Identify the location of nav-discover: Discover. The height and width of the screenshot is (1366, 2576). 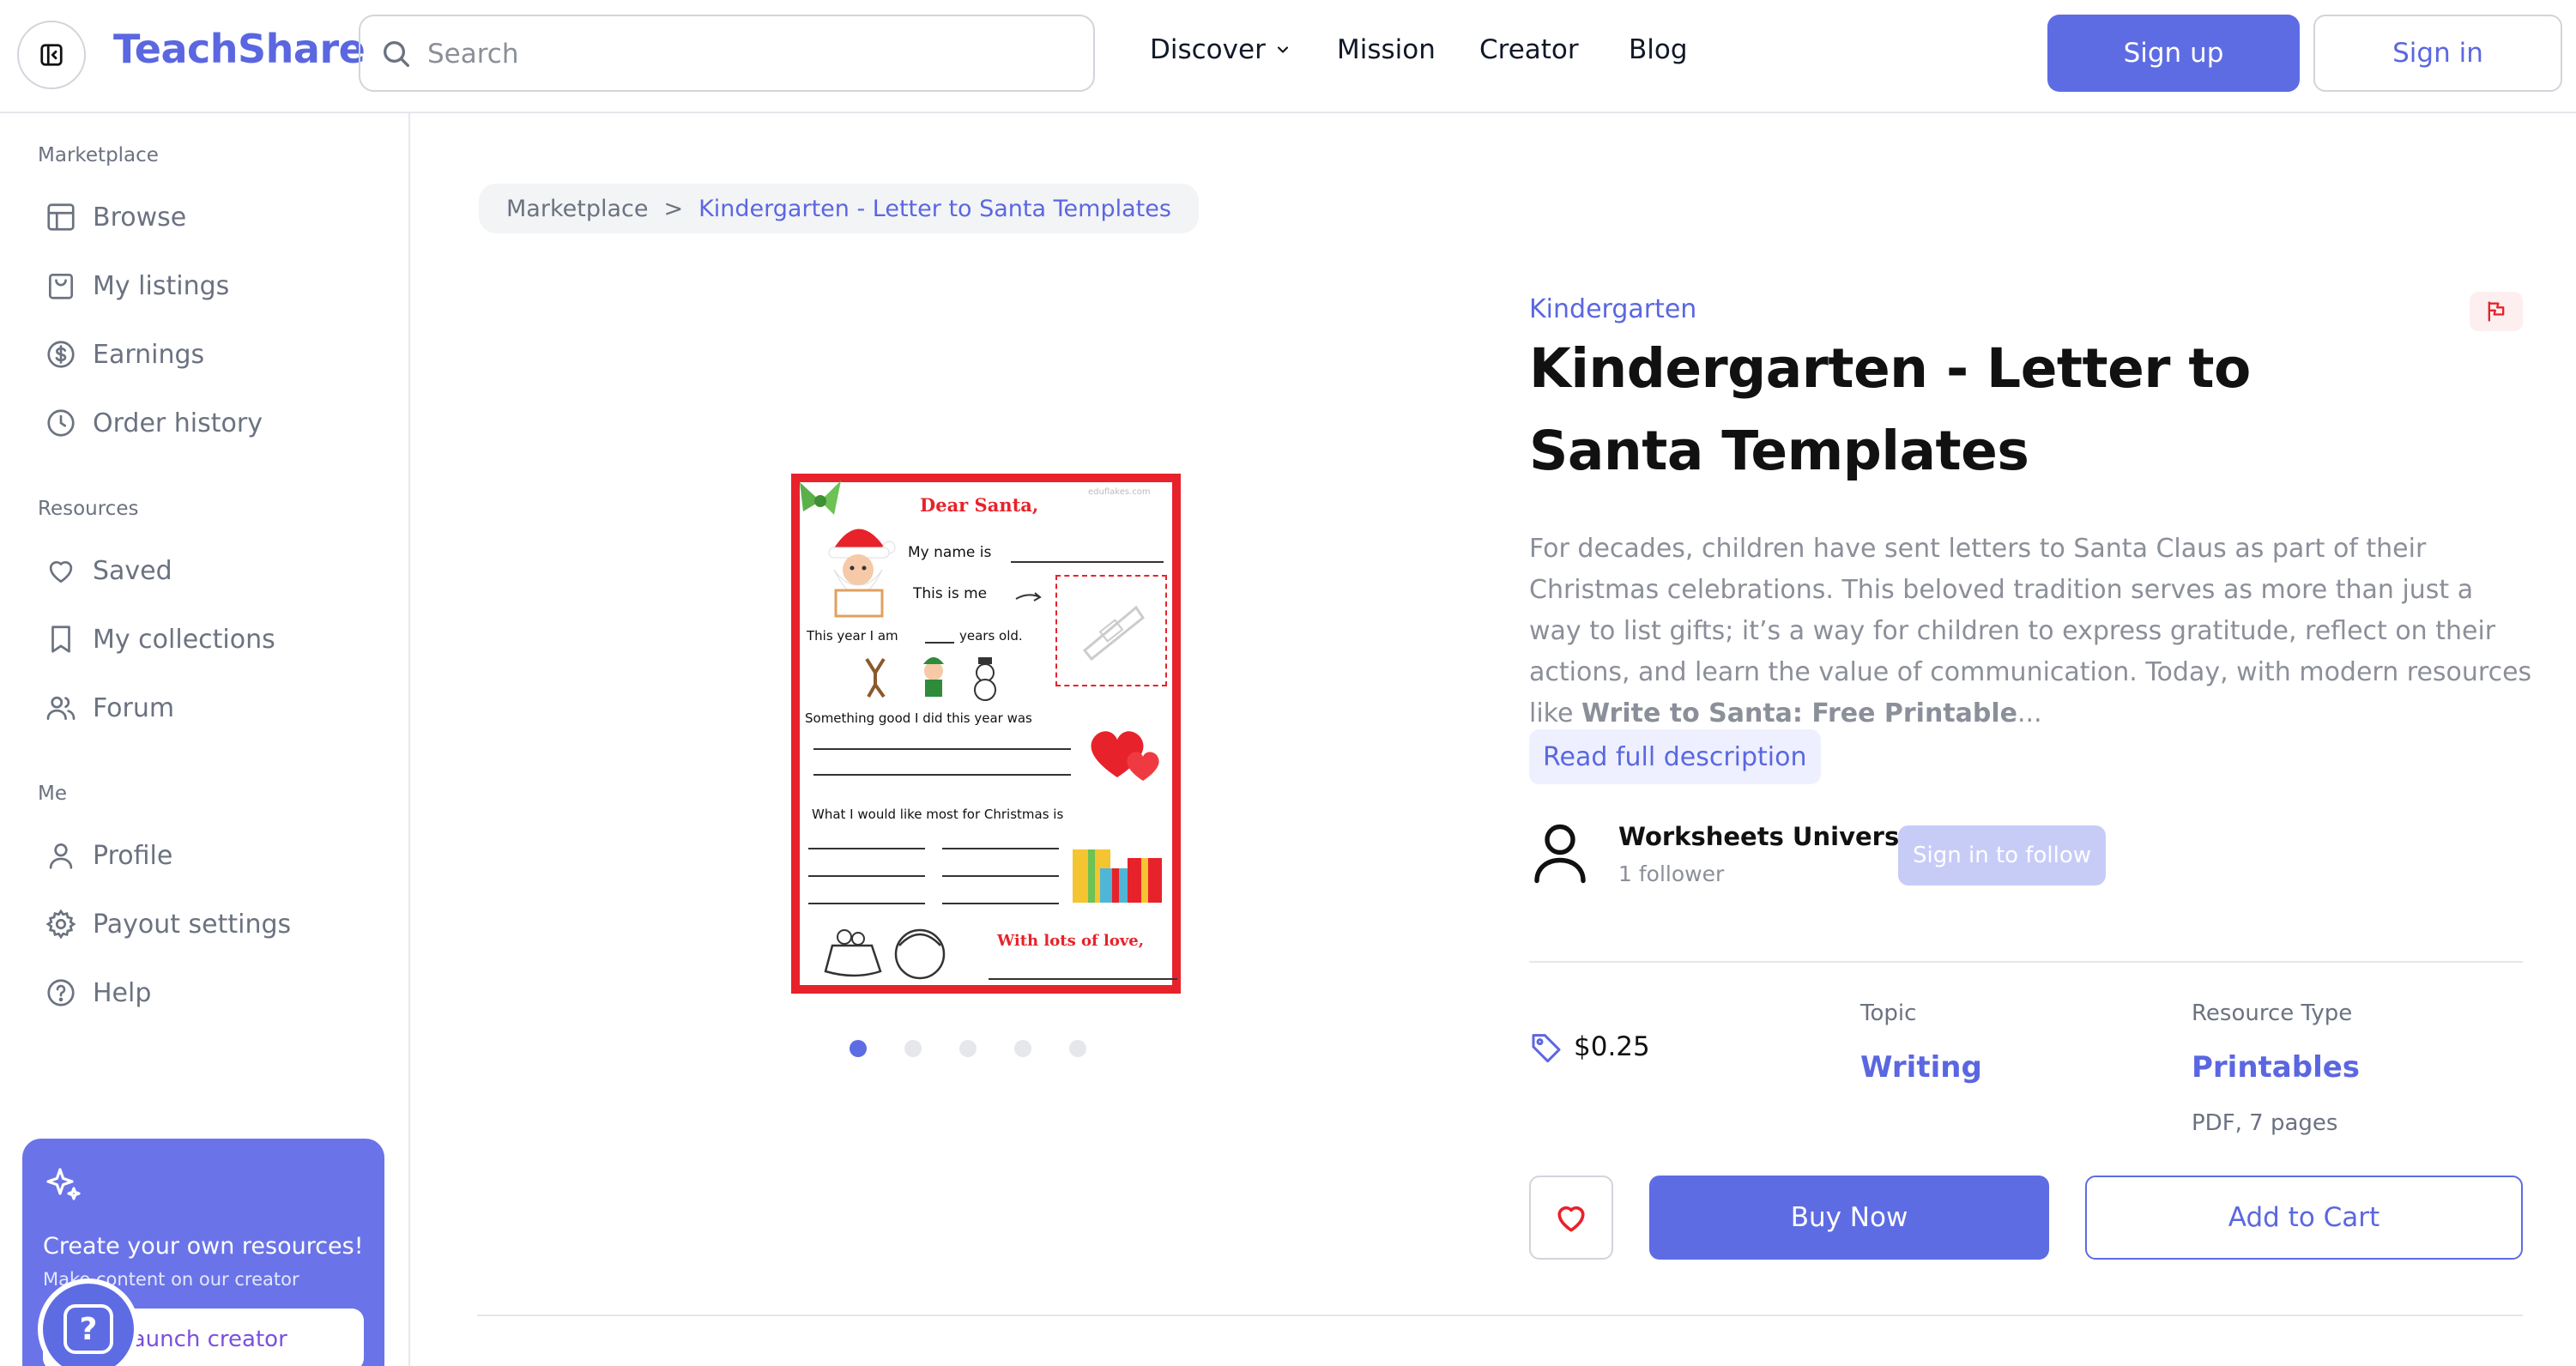
(1220, 49).